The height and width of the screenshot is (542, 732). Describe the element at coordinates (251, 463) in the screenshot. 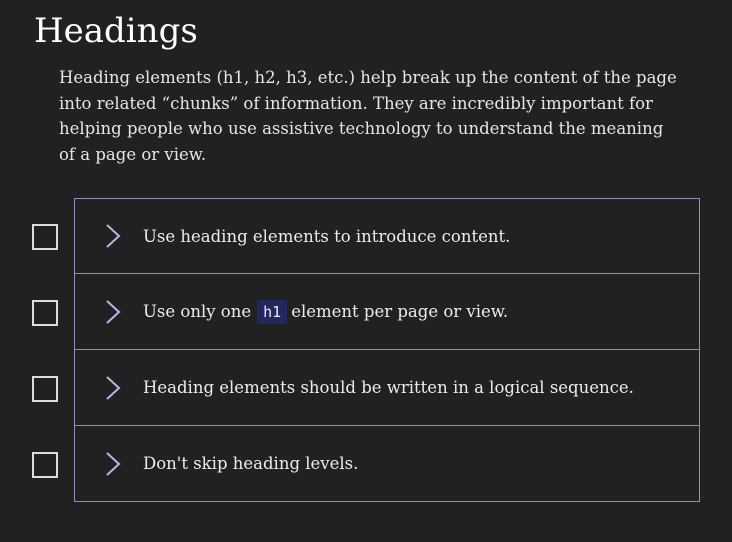

I see `checklist-item-label: Don't skip heading levels.` at that location.